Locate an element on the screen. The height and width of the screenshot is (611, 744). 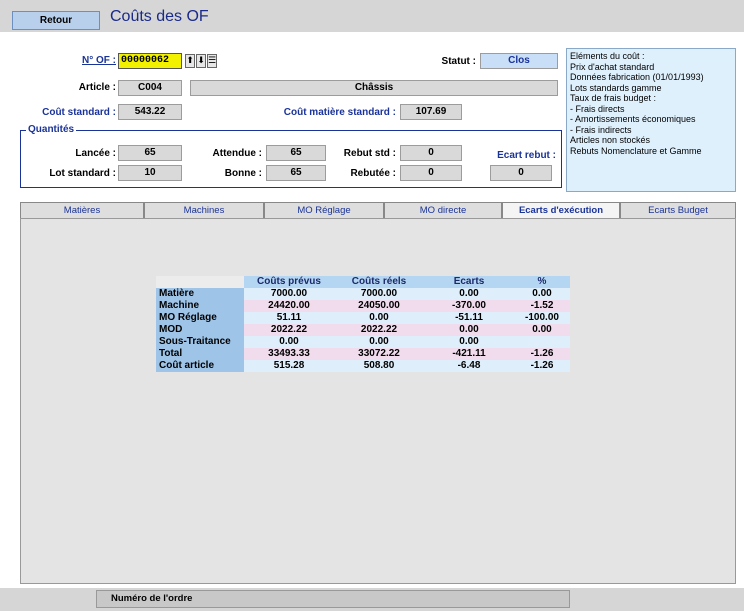
ecart-rebut-value: 0 is located at coordinates (521, 173).